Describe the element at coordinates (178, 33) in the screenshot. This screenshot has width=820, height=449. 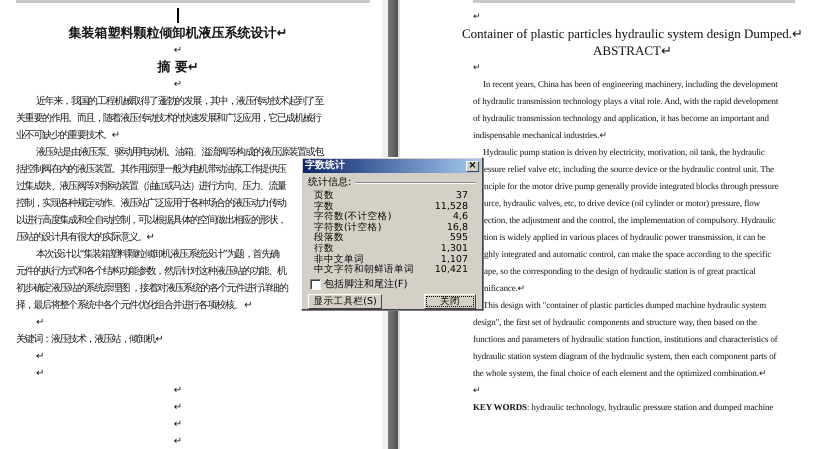
I see `document-title: 集装箱塑料颗粒倾卸机液压系统设计↵` at that location.